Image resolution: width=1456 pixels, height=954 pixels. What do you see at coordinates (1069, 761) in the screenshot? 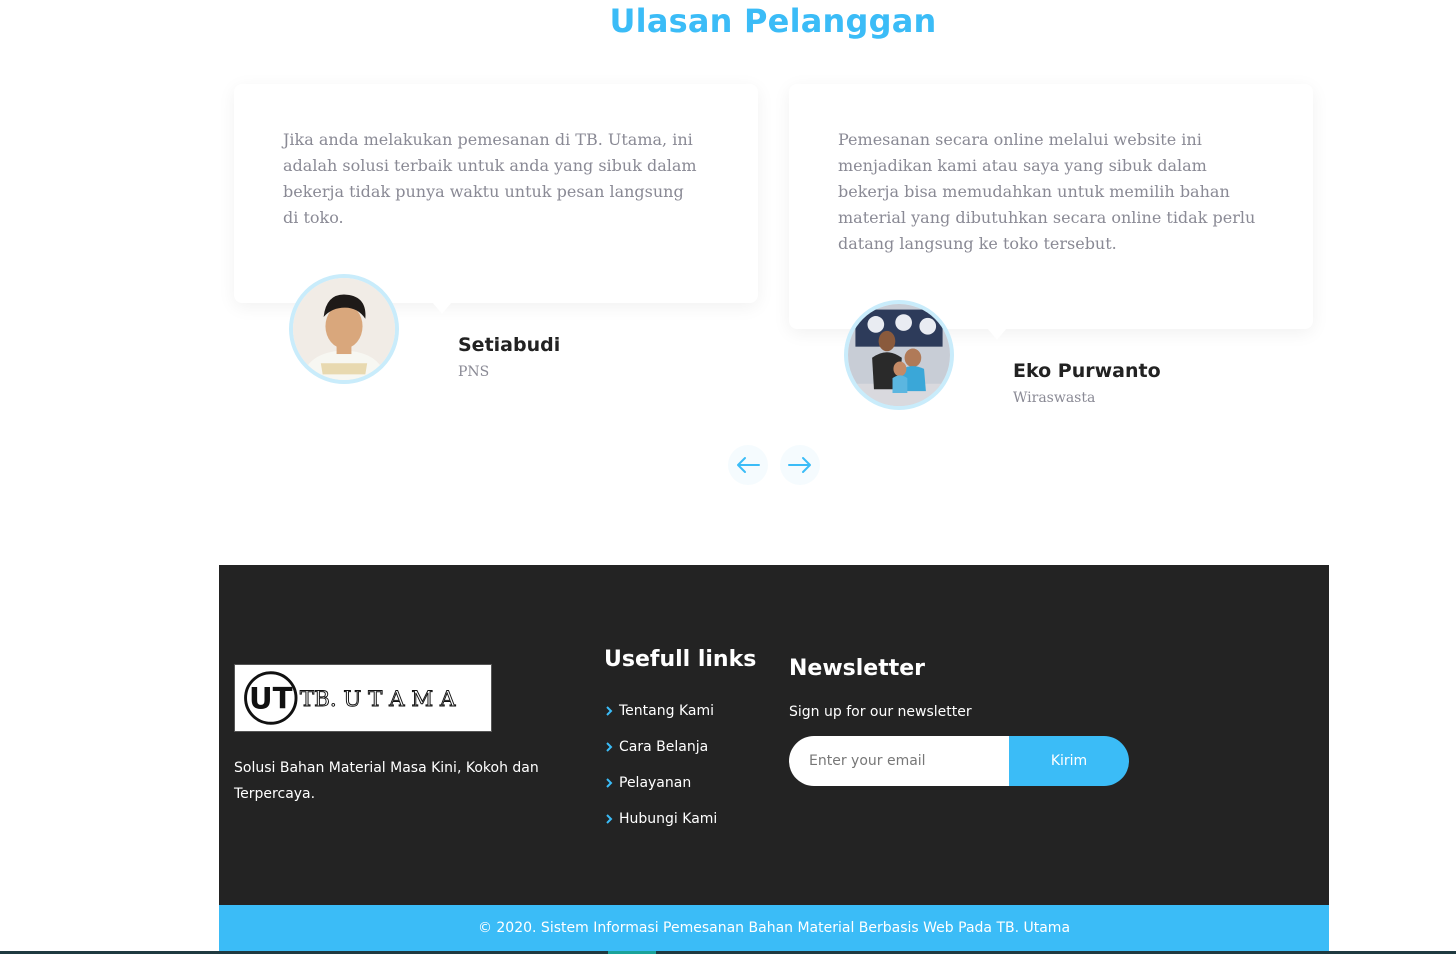
I see `newsletter-submit-button: Kirim` at bounding box center [1069, 761].